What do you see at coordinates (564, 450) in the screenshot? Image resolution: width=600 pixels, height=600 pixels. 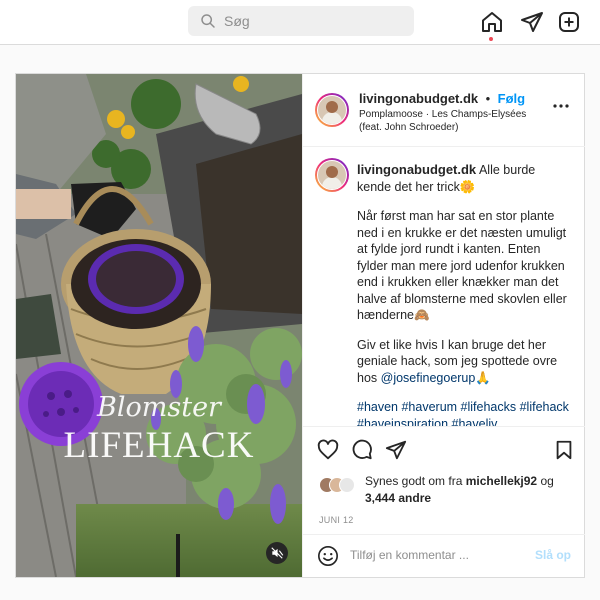 I see `bookmark-icon` at bounding box center [564, 450].